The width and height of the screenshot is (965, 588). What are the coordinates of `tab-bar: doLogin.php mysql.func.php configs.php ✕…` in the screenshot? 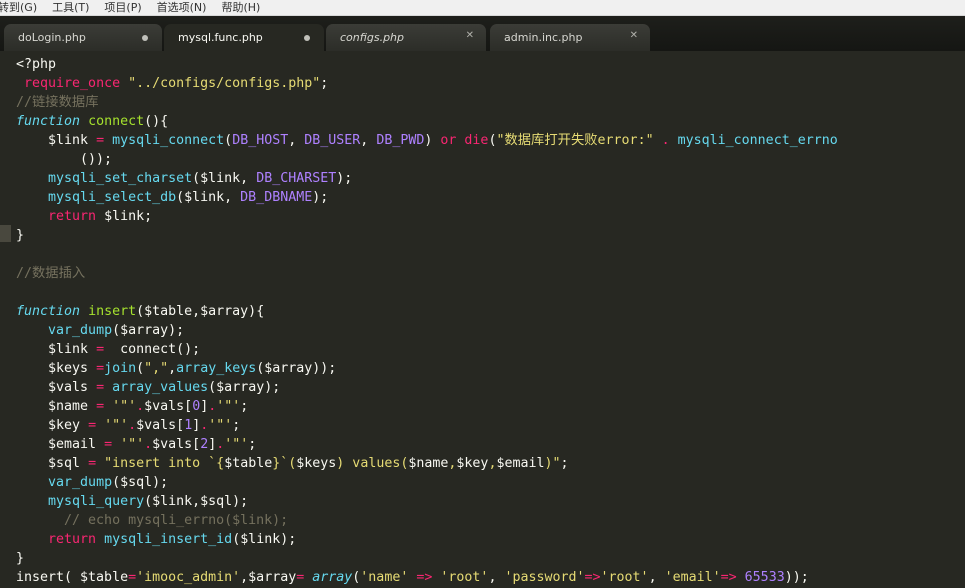 It's located at (482, 33).